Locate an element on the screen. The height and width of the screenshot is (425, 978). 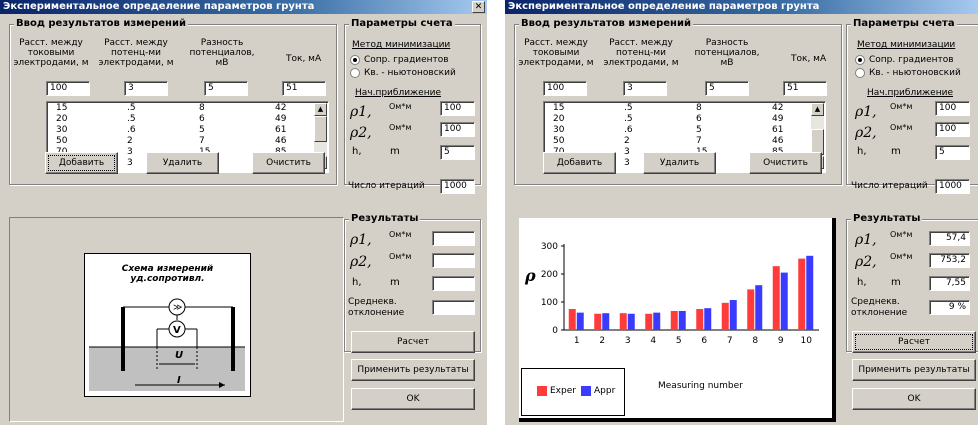
minimization-method-label: Метод минимизации is located at coordinates (401, 45).